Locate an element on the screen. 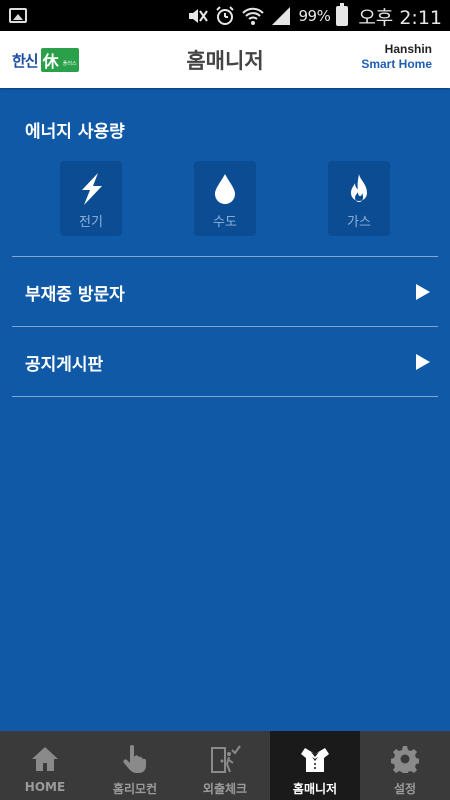 The height and width of the screenshot is (800, 450). brand-label: Hanshin Smart Home is located at coordinates (396, 57).